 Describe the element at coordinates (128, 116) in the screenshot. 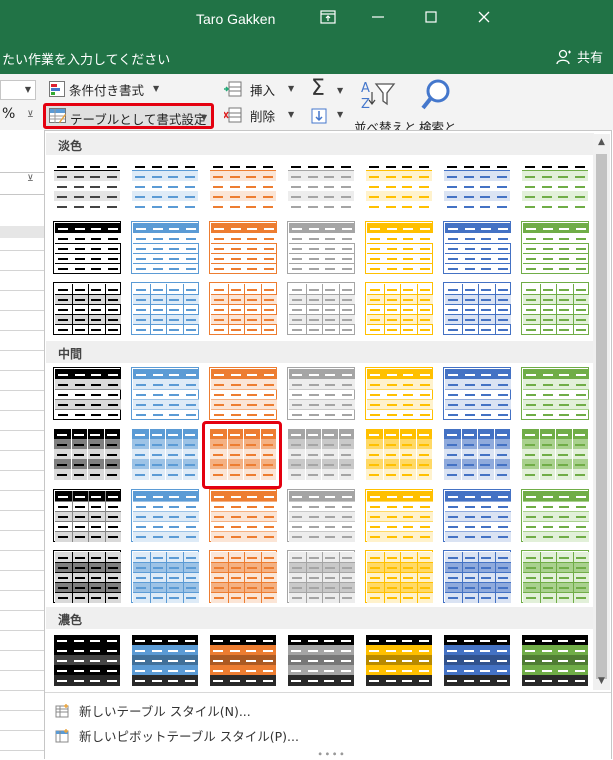

I see `format-as-table-button: テーブルとして書式設定 ▼` at that location.